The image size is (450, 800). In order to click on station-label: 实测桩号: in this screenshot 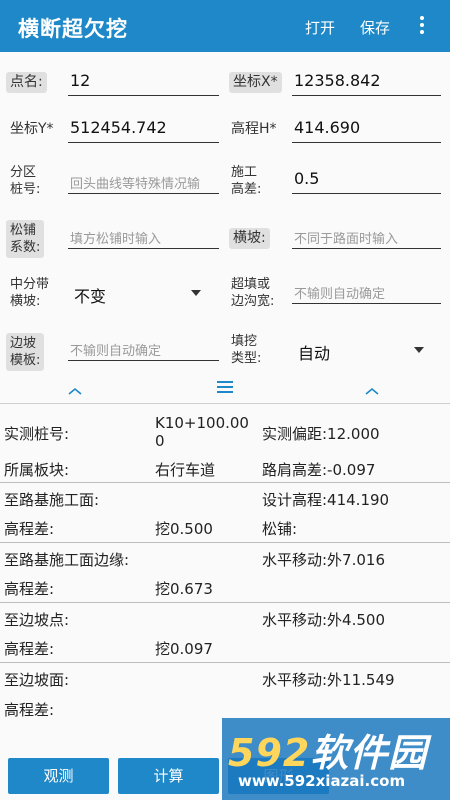, I will do `click(37, 434)`.